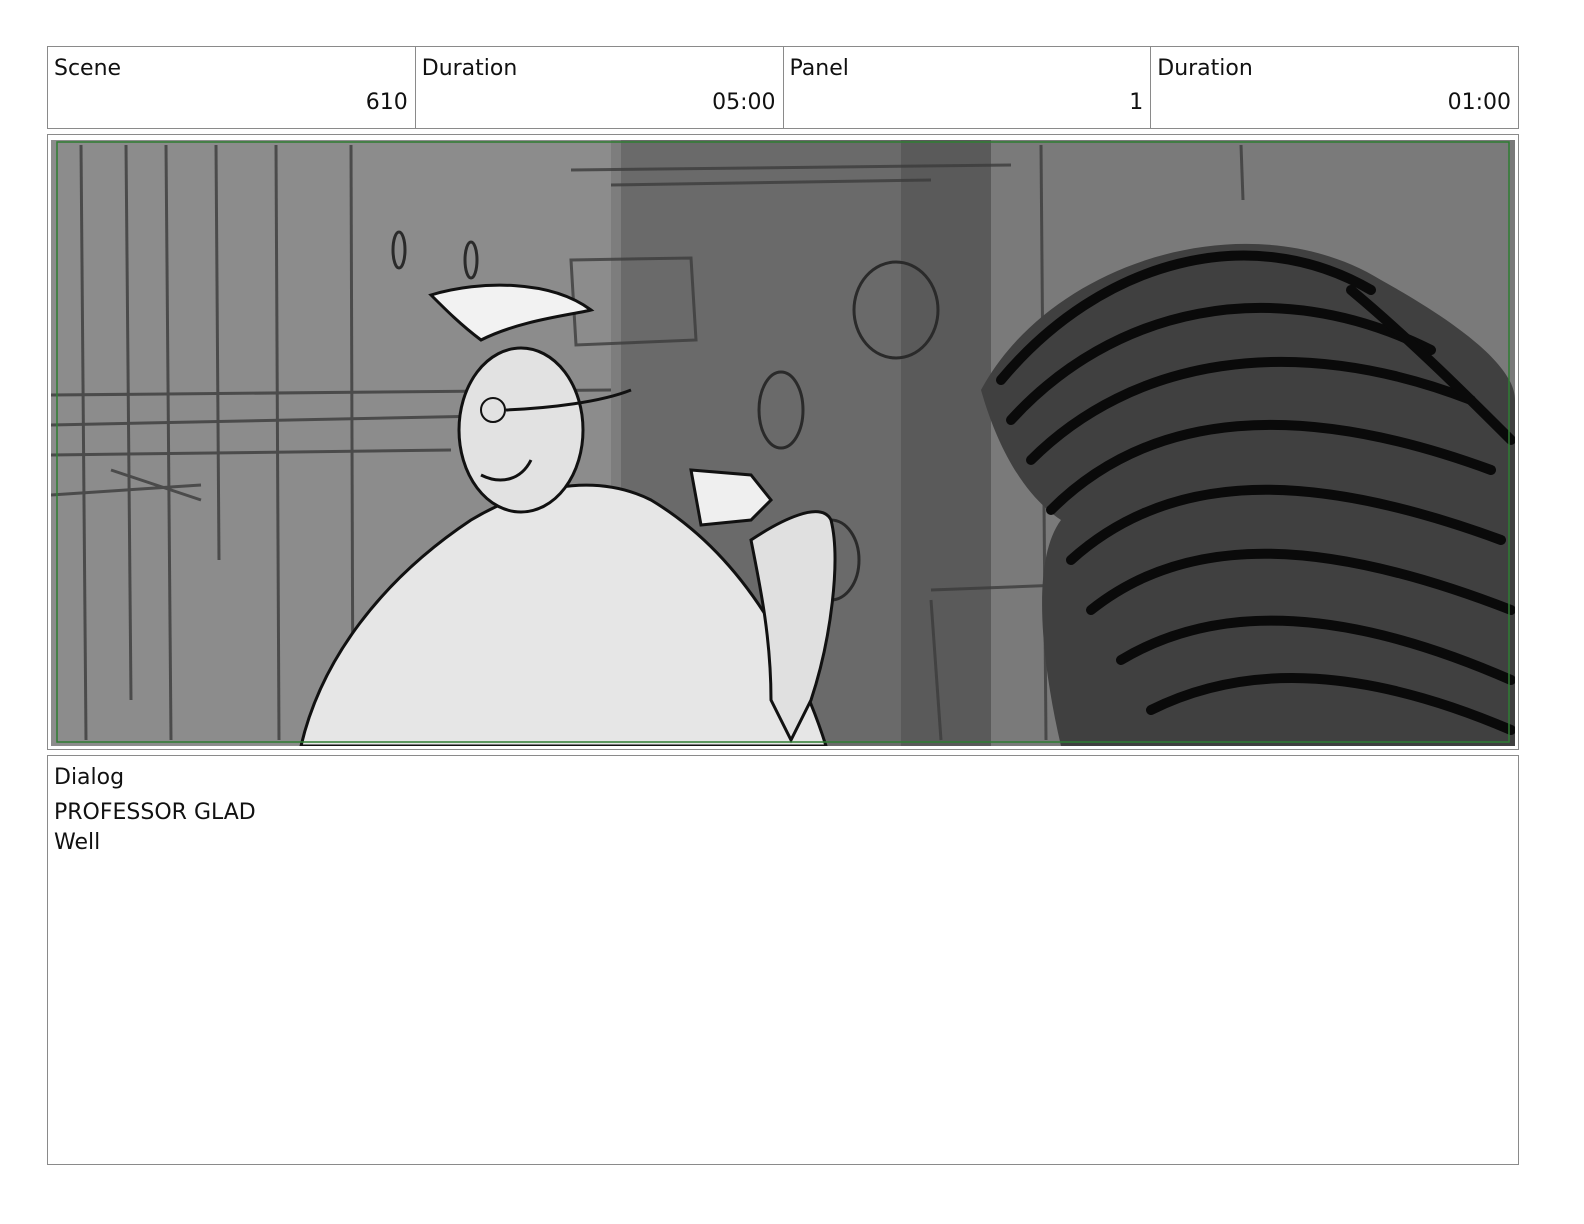 This screenshot has width=1584, height=1224. I want to click on dialog-speaker: PROFESSOR GLAD, so click(155, 812).